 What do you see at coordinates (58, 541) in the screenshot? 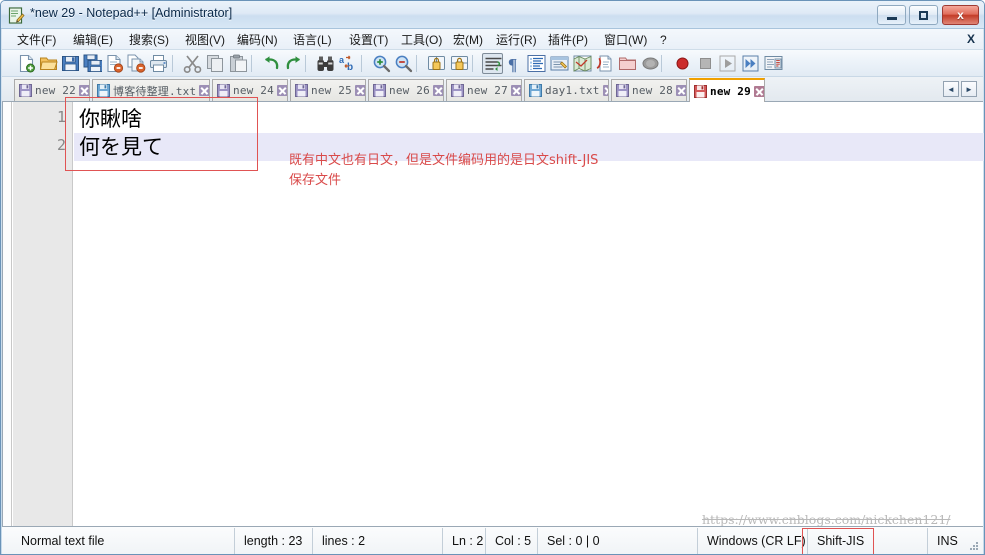
I see `status-file-type: Normal text file` at bounding box center [58, 541].